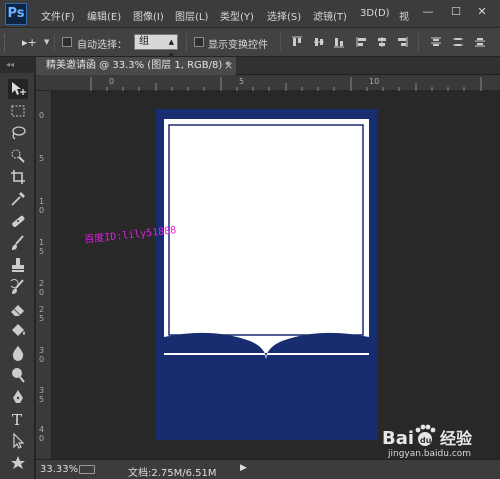 The image size is (500, 479). I want to click on options-bar: ▸+ ▼ 自动选择： 组 ▲ ▼ 显示变换控件, so click(250, 44).